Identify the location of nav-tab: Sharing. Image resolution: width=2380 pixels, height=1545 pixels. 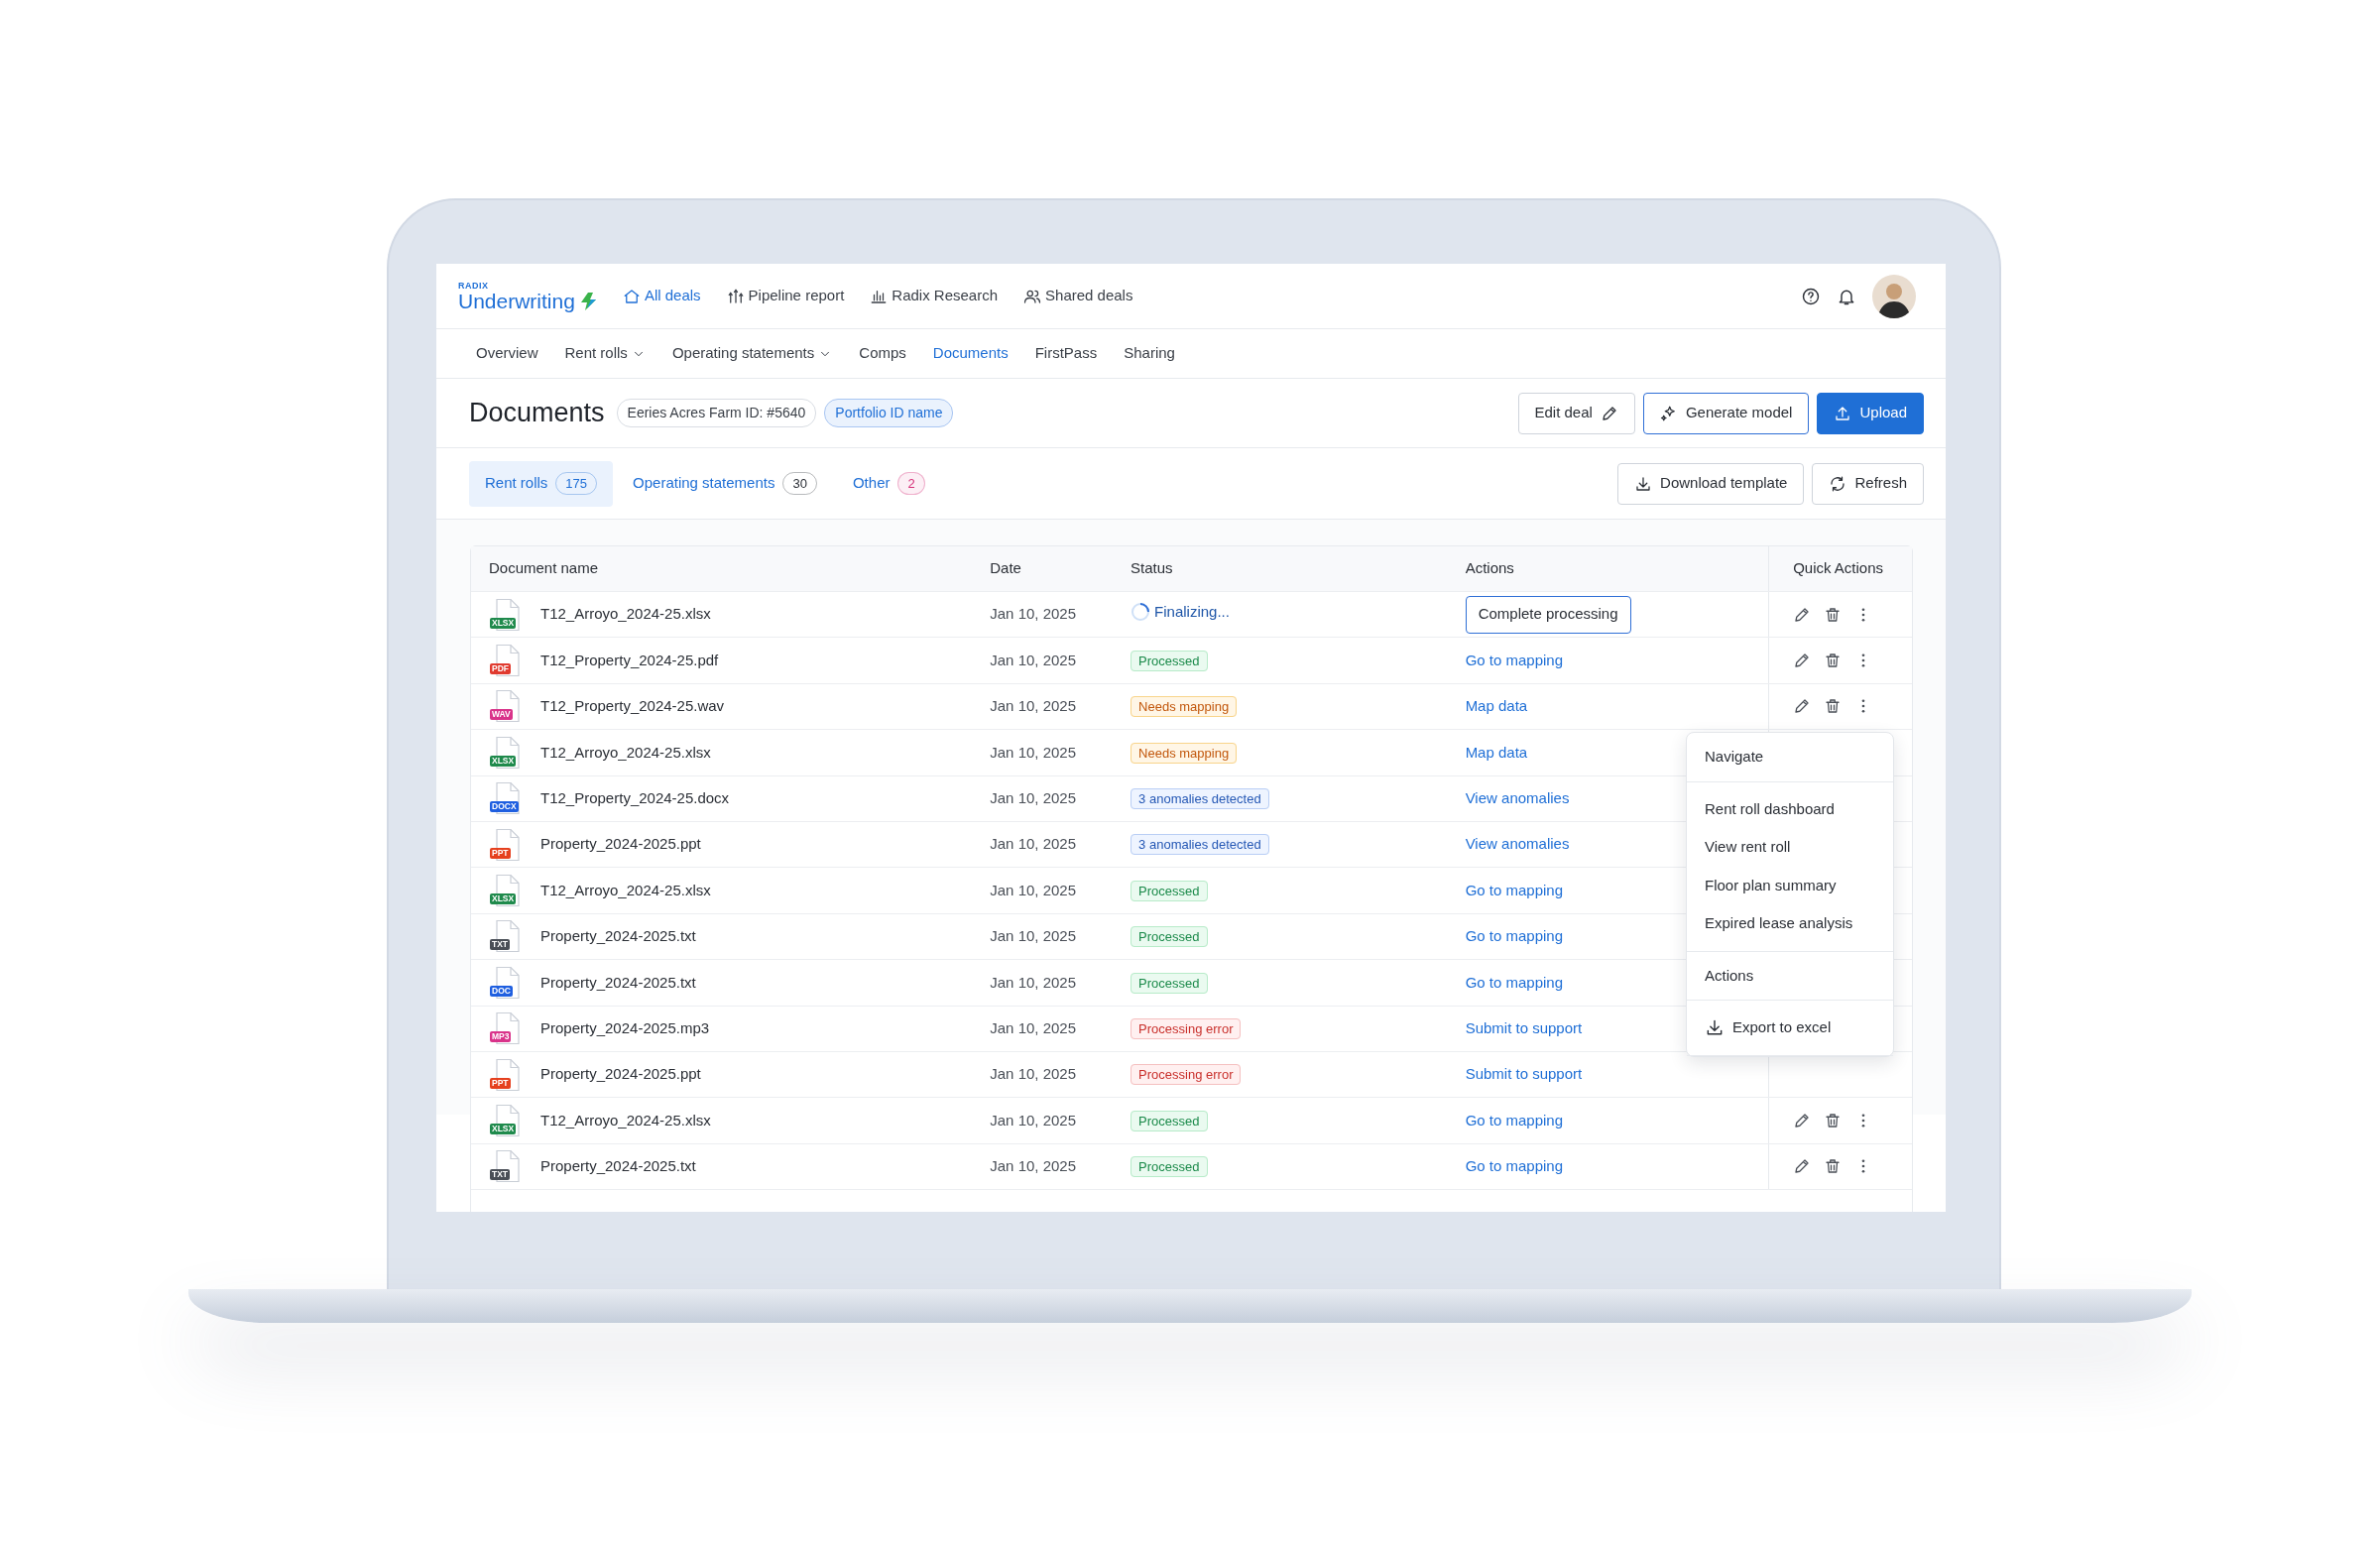
(1149, 353).